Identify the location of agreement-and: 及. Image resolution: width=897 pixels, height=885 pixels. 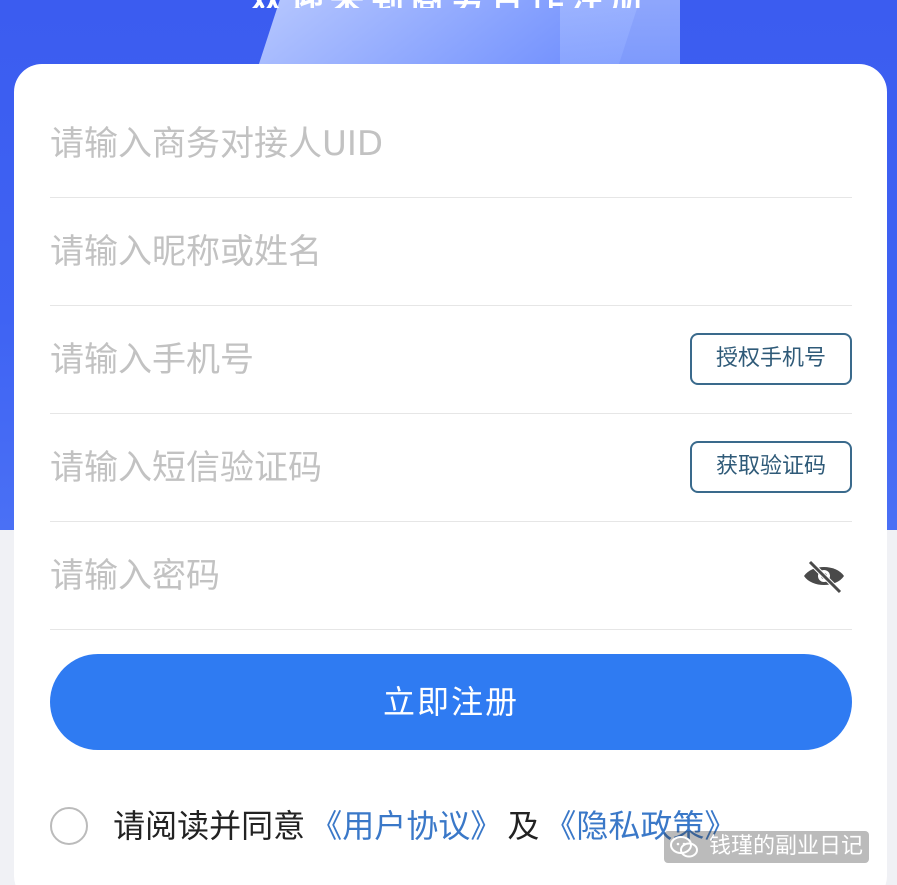
(523, 825).